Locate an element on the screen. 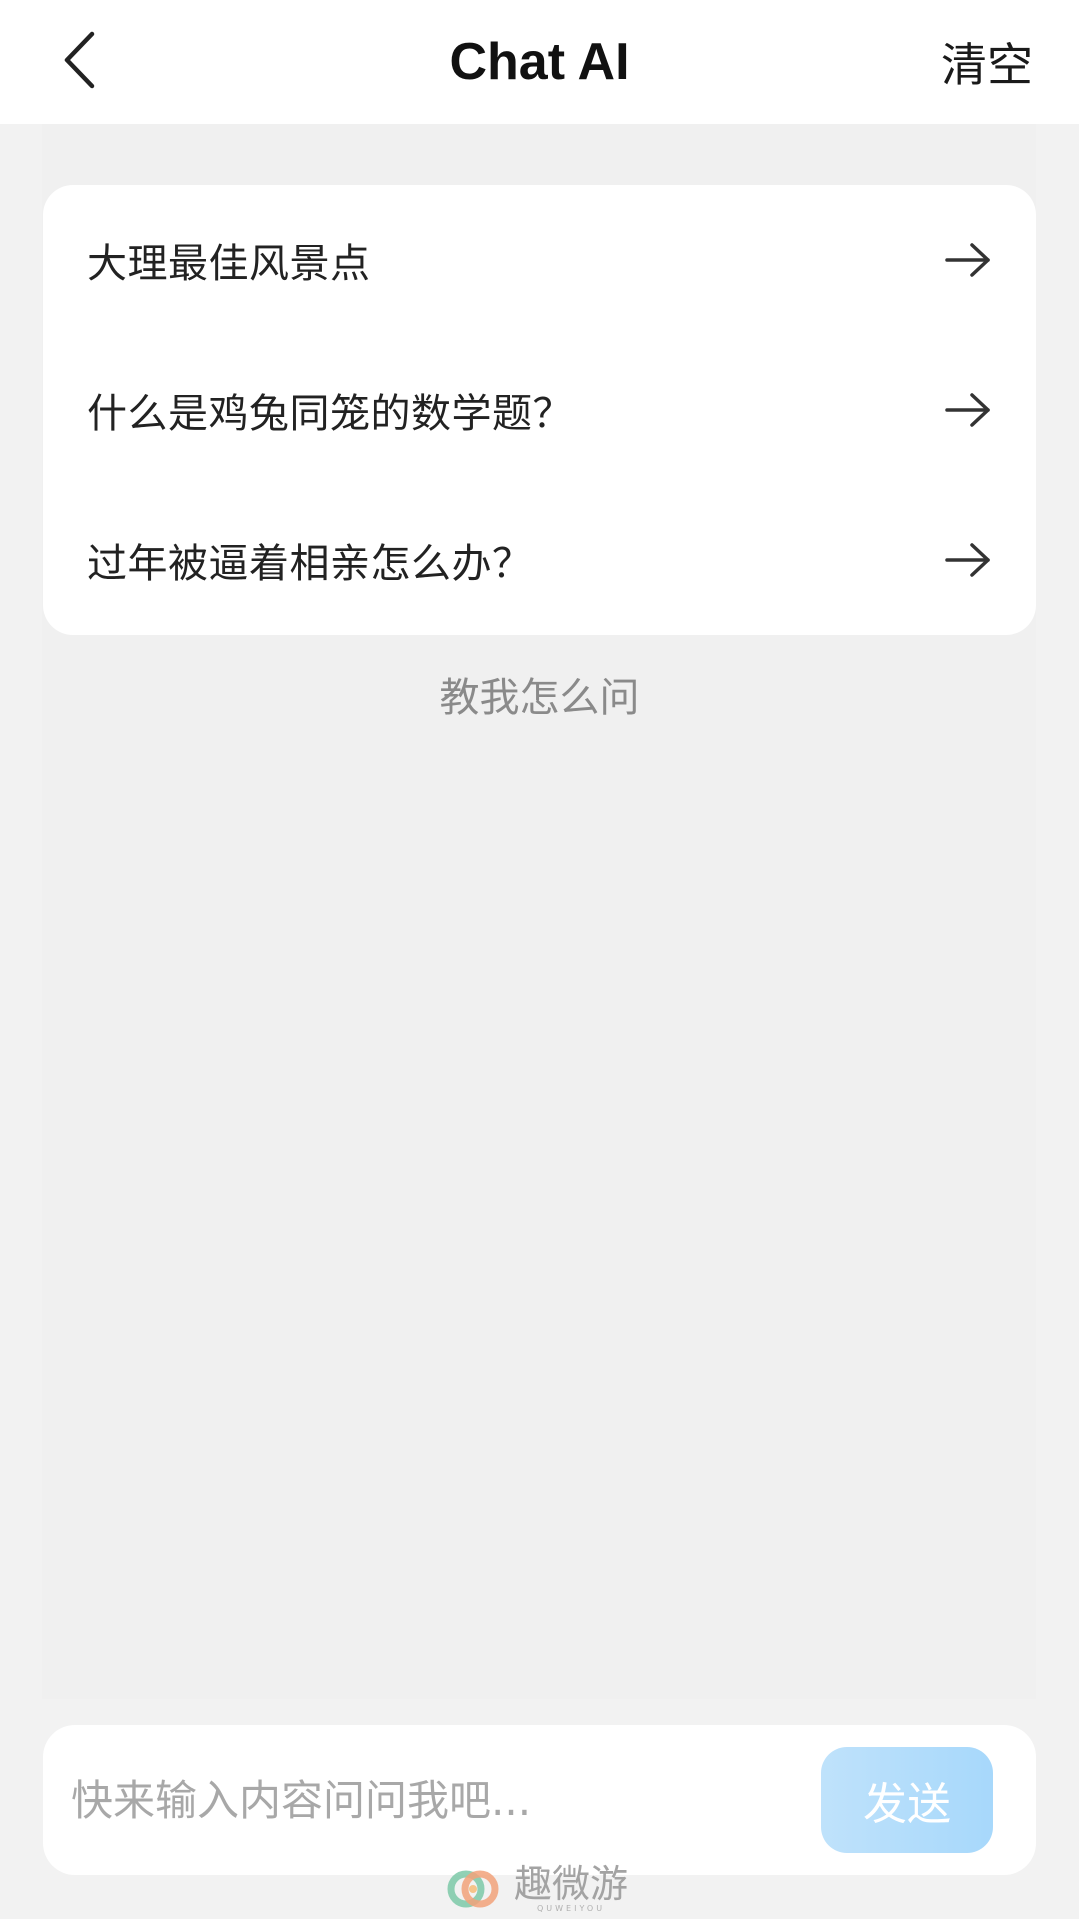 The height and width of the screenshot is (1919, 1079). suggestion-item: 什么是鸡兔同笼的数学题？ is located at coordinates (539, 410).